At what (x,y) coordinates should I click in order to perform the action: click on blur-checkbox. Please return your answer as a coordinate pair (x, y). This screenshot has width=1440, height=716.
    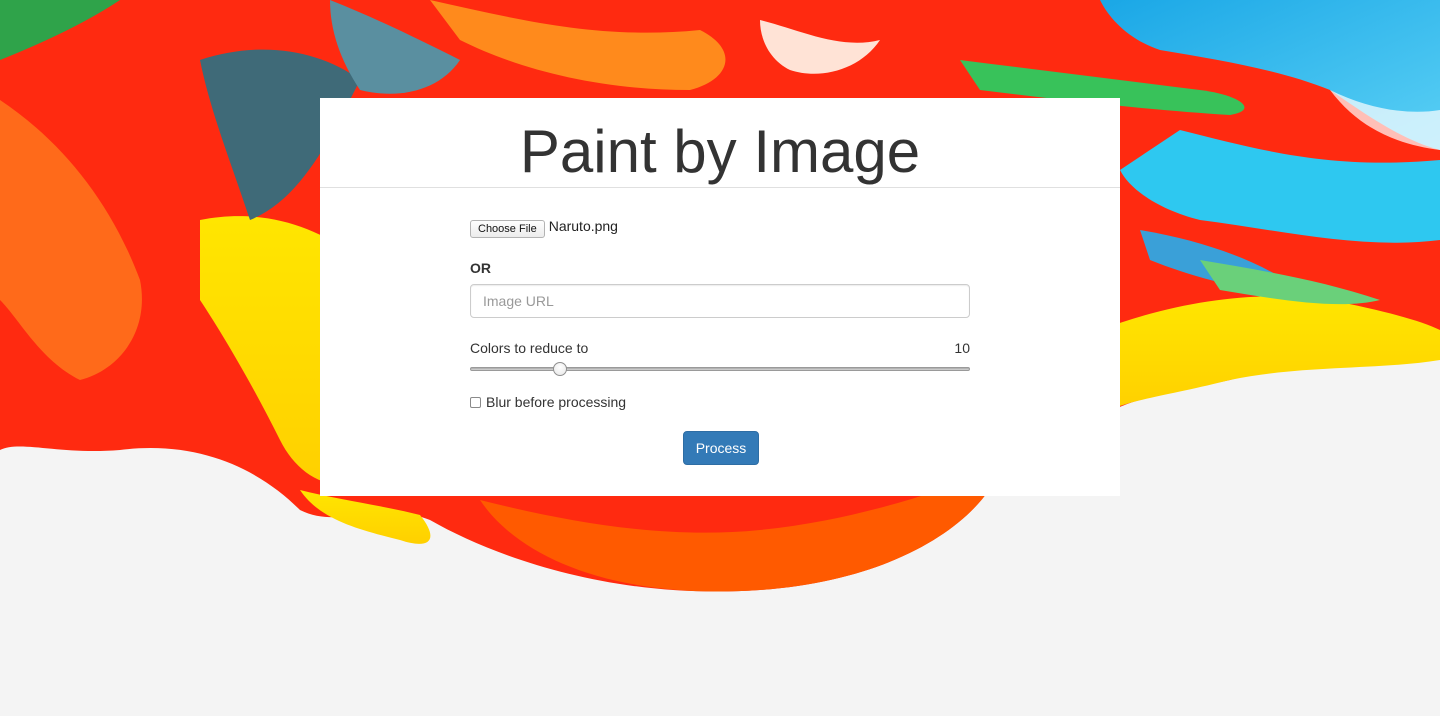
    Looking at the image, I should click on (475, 402).